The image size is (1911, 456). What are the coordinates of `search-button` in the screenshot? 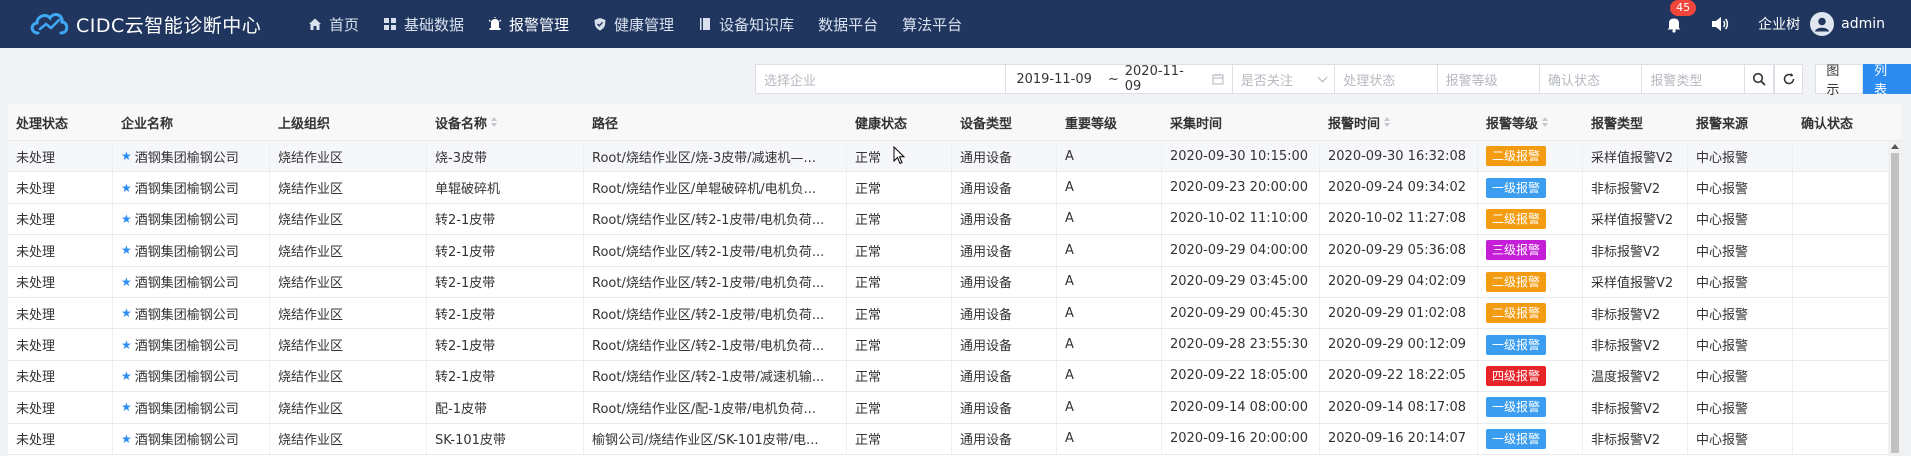 It's located at (1758, 79).